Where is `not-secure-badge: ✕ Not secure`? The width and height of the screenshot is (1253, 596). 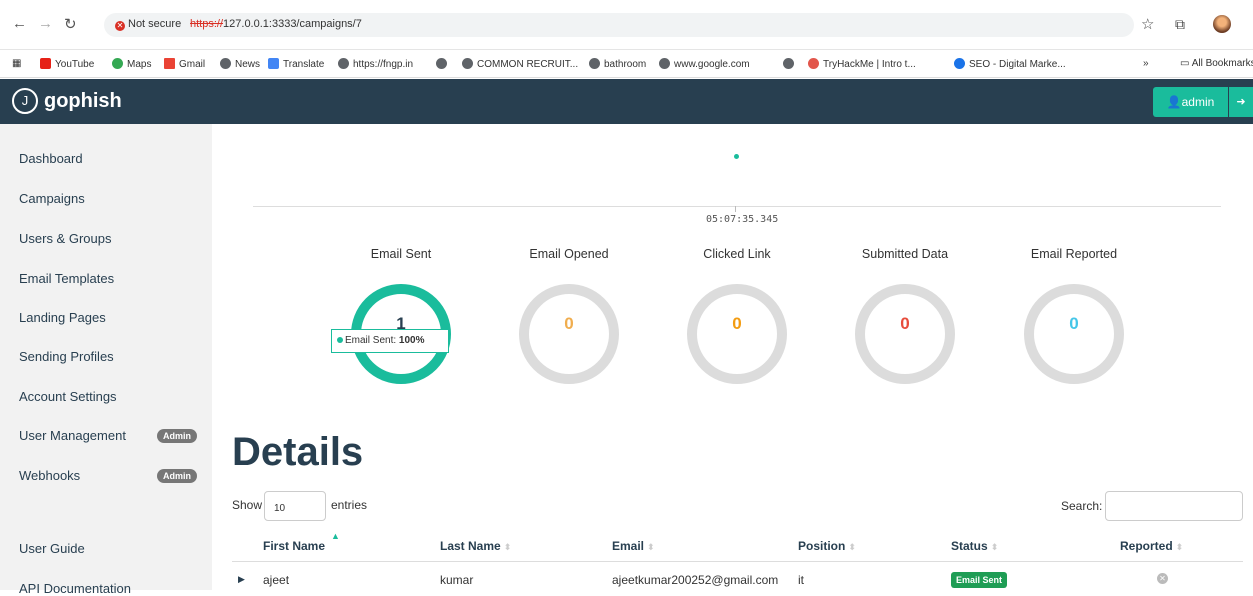 not-secure-badge: ✕ Not secure is located at coordinates (148, 24).